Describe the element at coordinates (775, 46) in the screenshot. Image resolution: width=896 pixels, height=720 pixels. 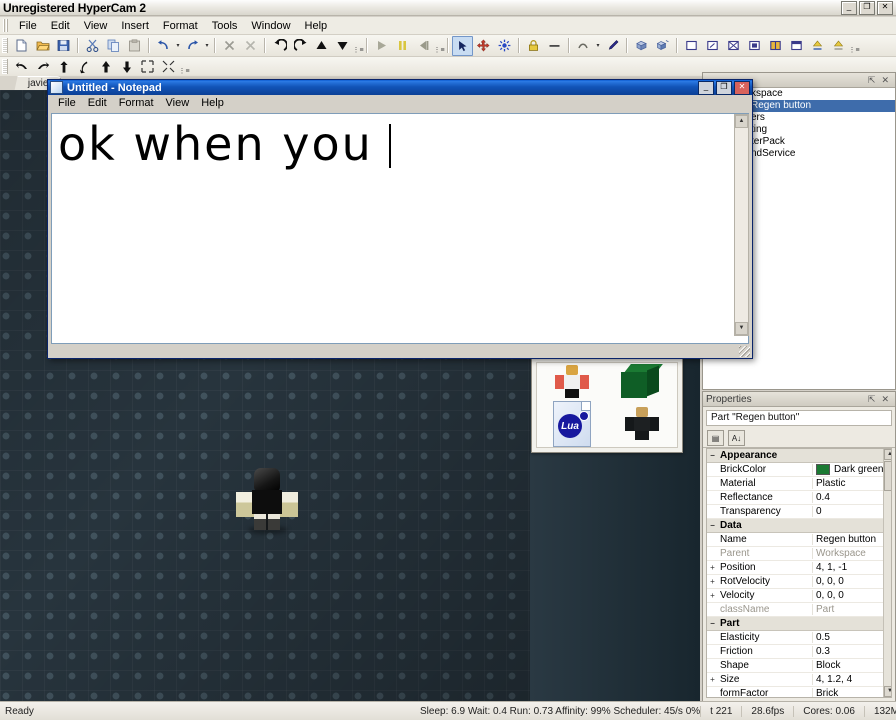
I see `face-hinge-icon` at that location.